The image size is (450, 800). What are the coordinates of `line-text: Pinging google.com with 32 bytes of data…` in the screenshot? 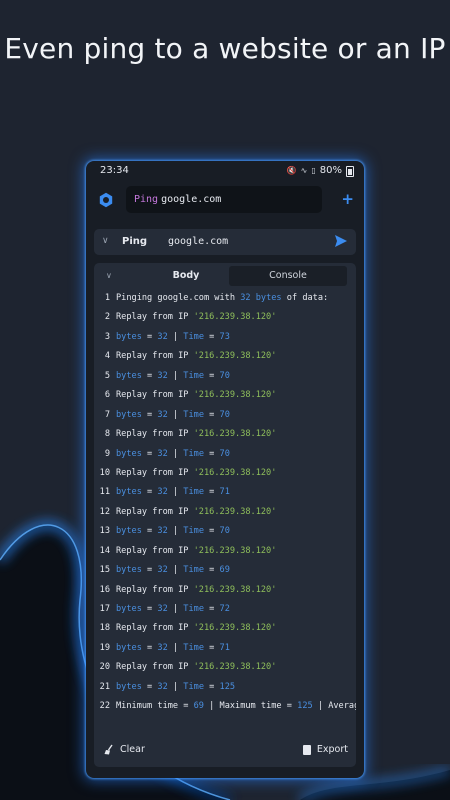 It's located at (222, 298).